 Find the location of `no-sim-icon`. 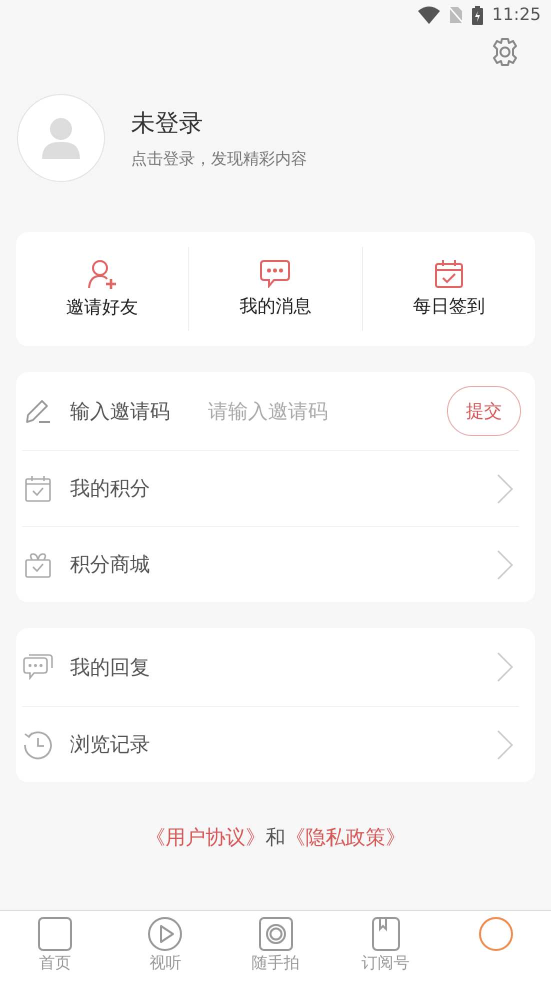

no-sim-icon is located at coordinates (456, 15).